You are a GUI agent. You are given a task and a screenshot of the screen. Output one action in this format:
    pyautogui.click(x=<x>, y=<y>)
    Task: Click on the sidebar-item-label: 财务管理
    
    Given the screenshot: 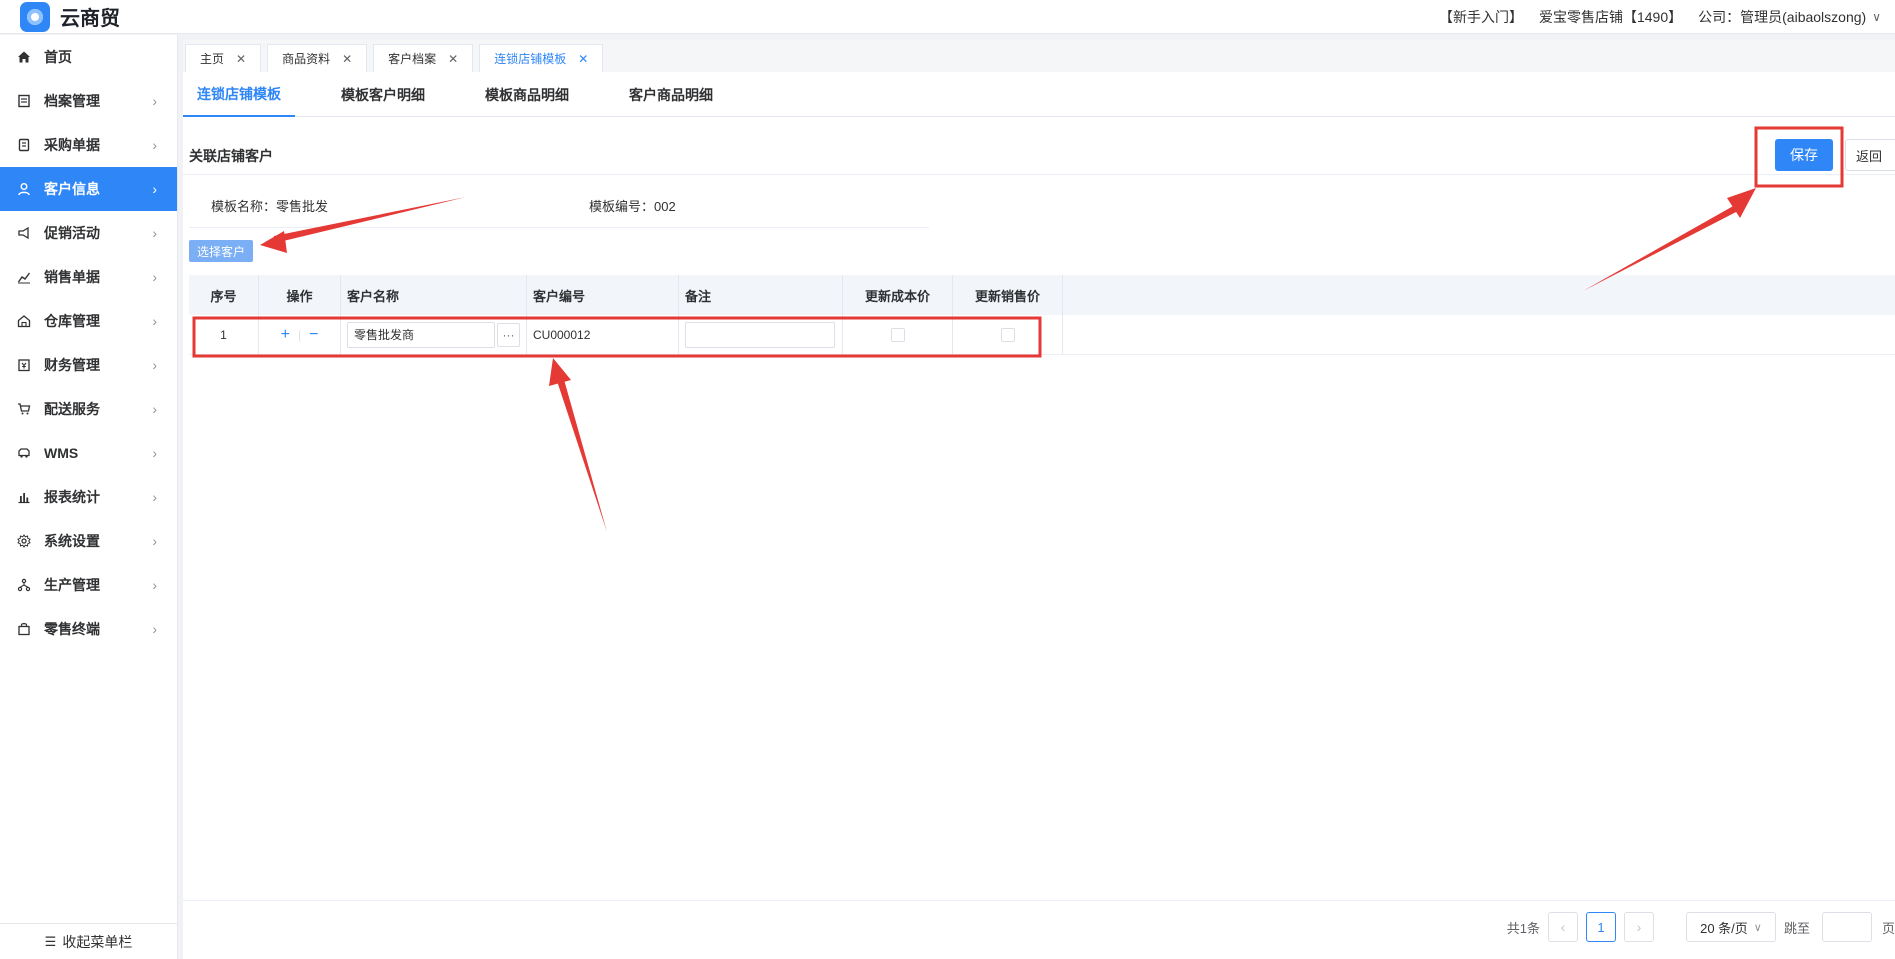 What is the action you would take?
    pyautogui.click(x=72, y=365)
    